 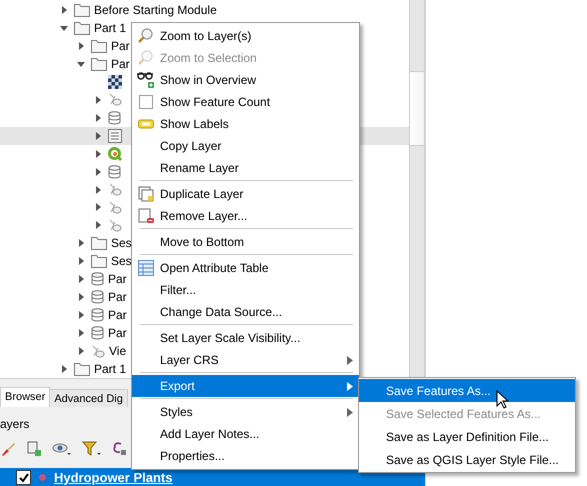 What do you see at coordinates (245, 268) in the screenshot?
I see `menu-item: Open Attribute Table` at bounding box center [245, 268].